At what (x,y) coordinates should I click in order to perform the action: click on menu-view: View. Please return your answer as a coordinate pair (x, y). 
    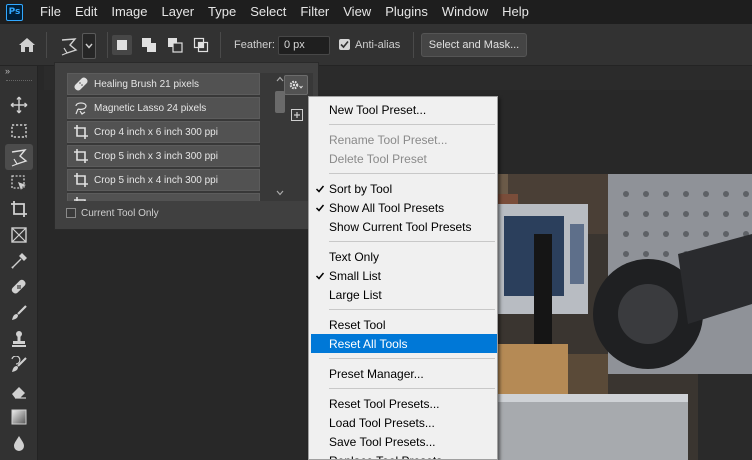
    Looking at the image, I should click on (357, 12).